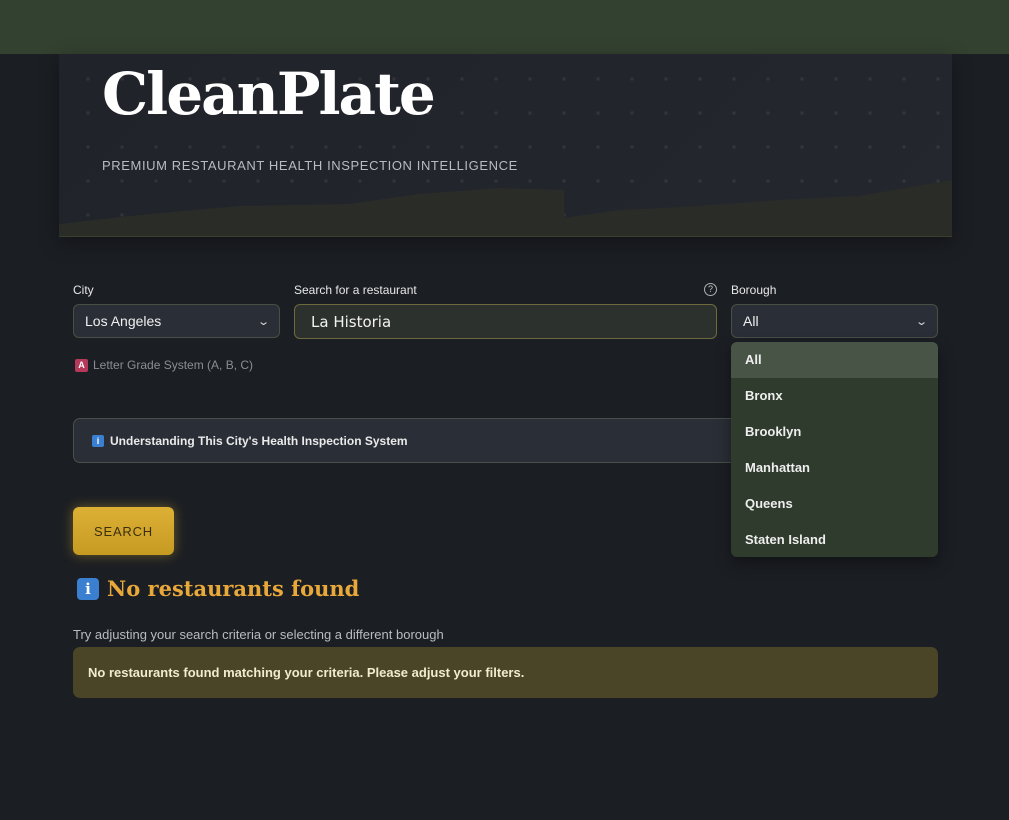 The height and width of the screenshot is (820, 1009). I want to click on city-select-value: Los Angeles, so click(123, 321).